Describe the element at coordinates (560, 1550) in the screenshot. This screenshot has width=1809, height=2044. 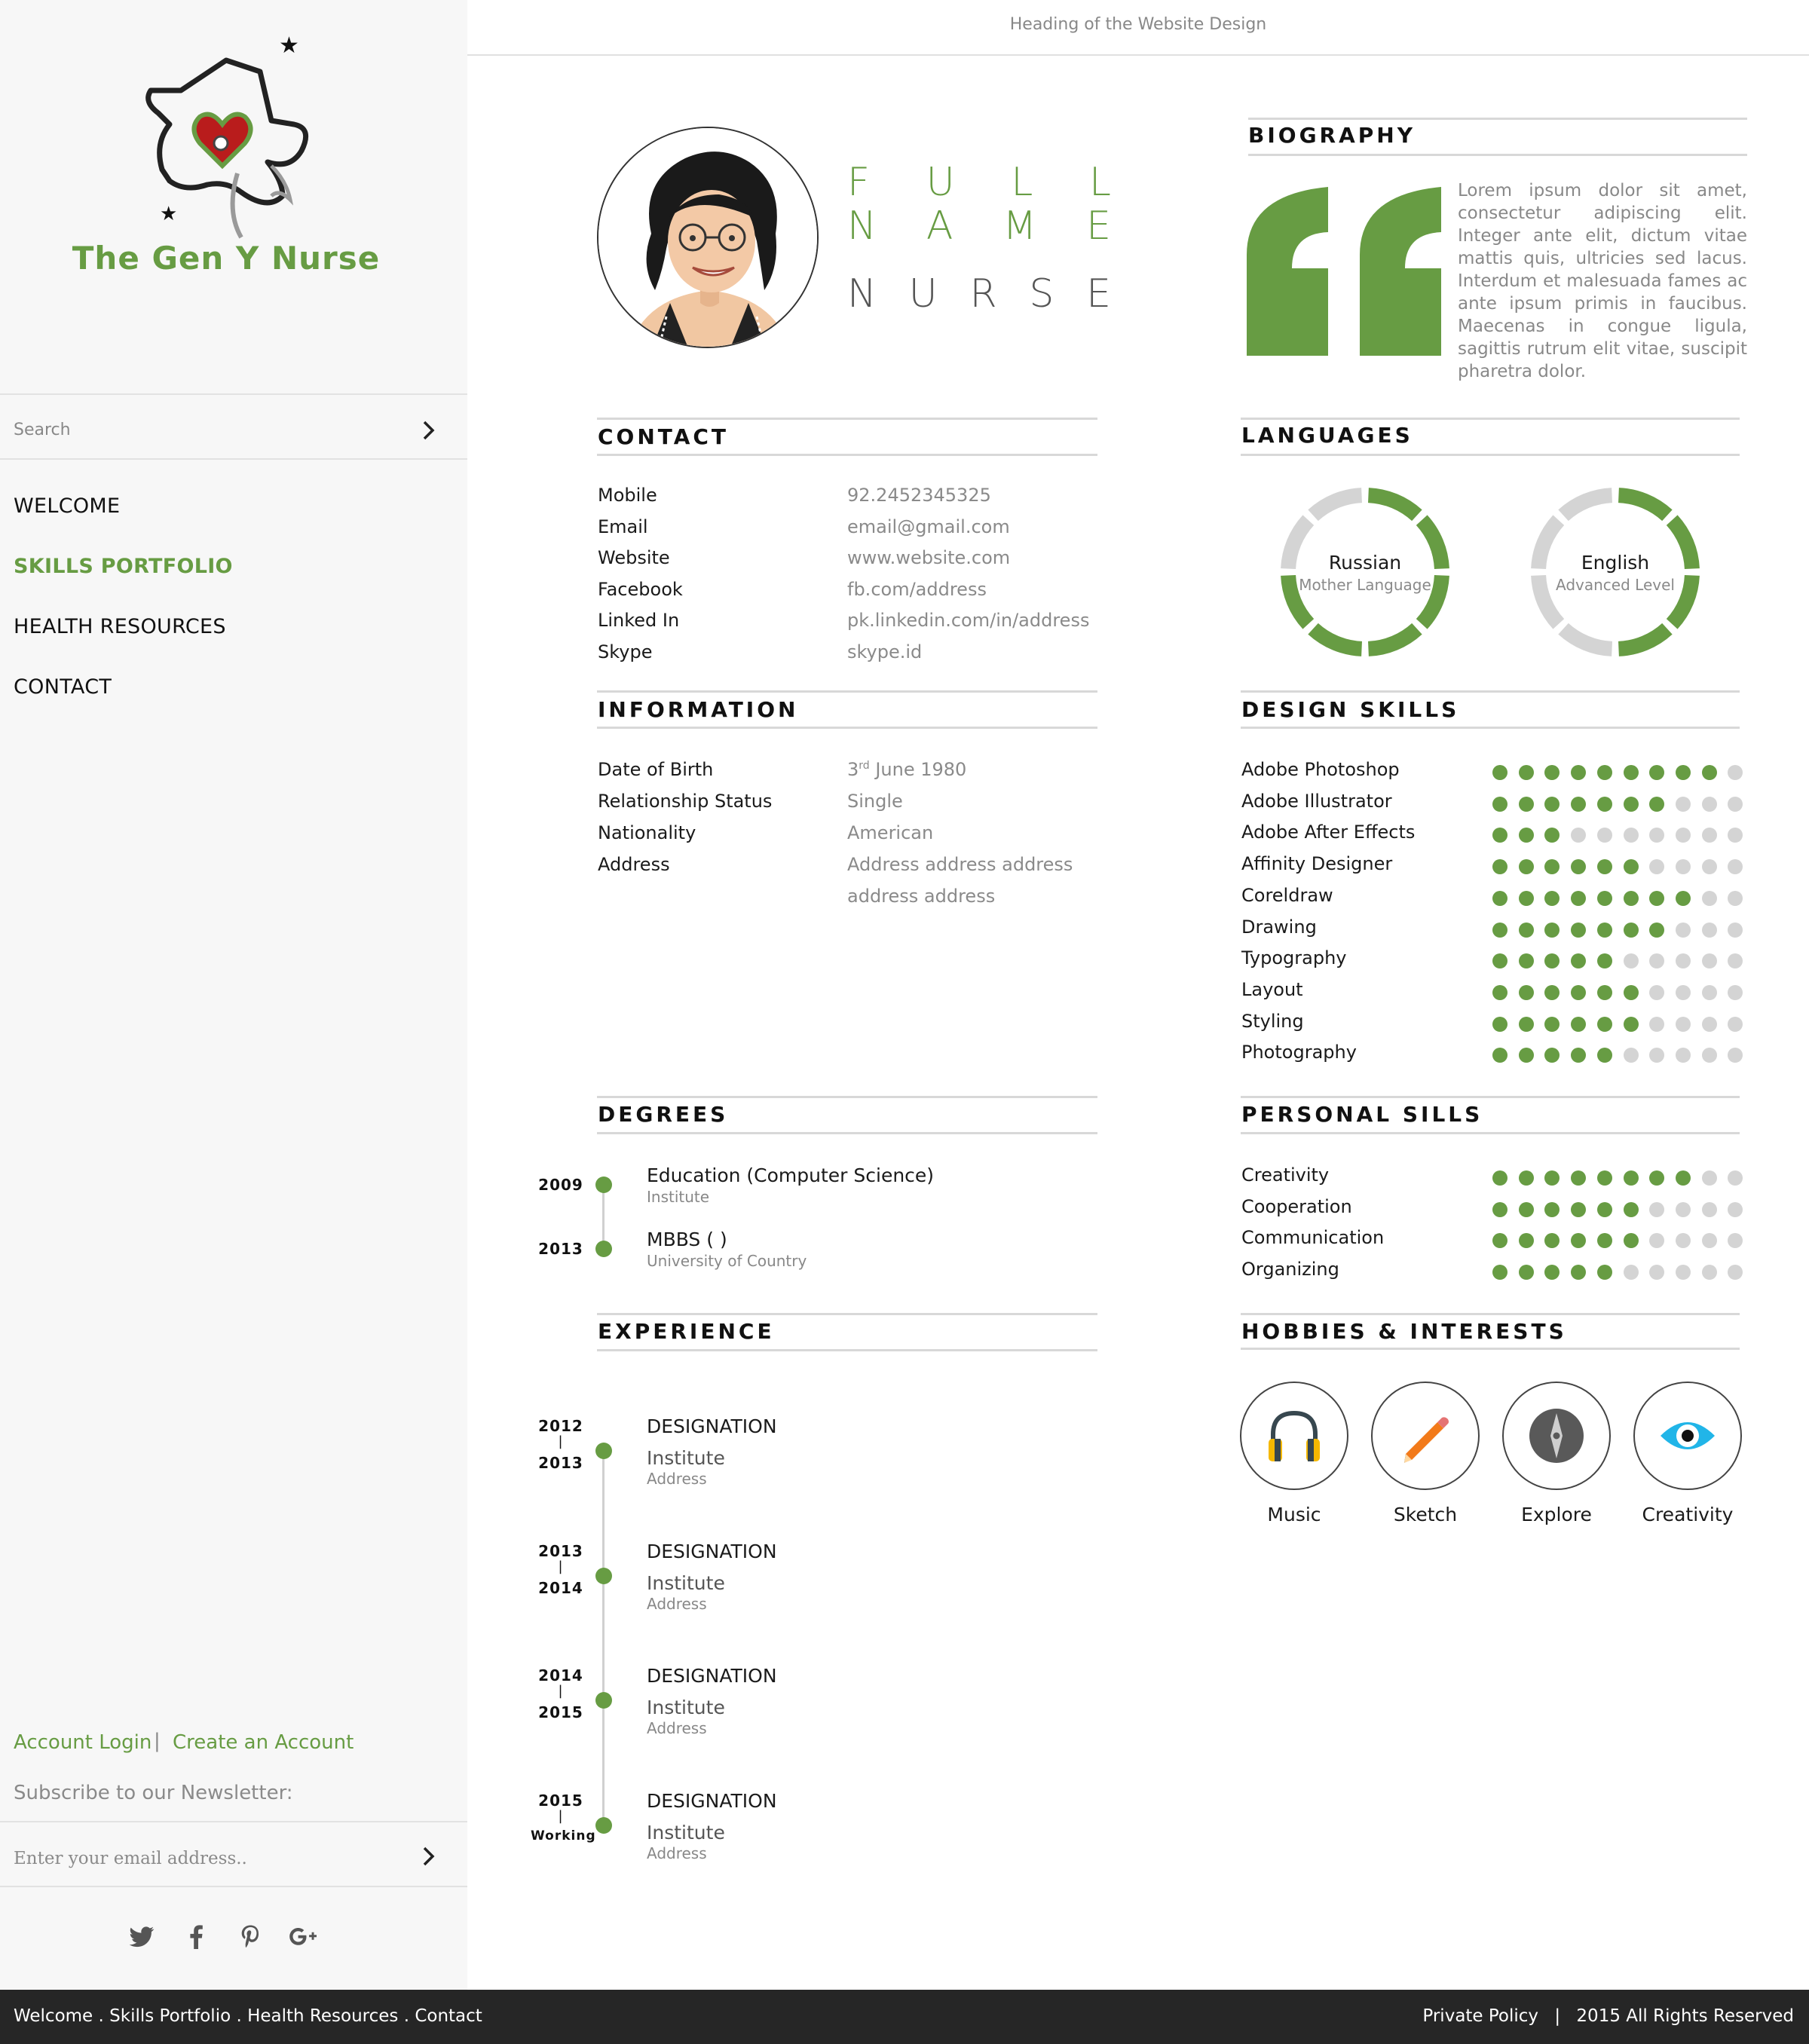
I see `experience-year-from: 2013` at that location.